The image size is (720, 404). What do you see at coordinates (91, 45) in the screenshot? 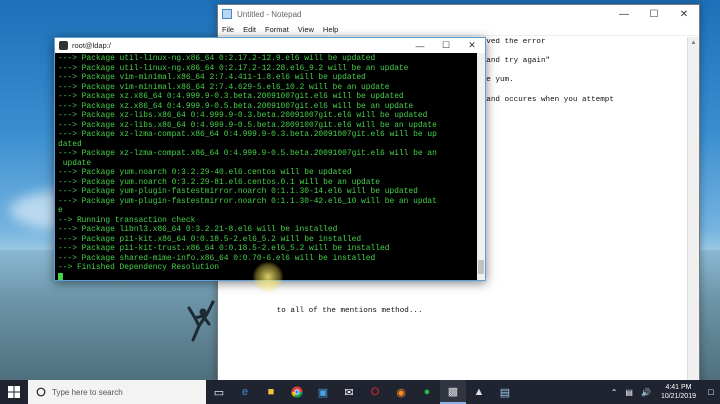
I see `terminal-title: root@ldap:/` at bounding box center [91, 45].